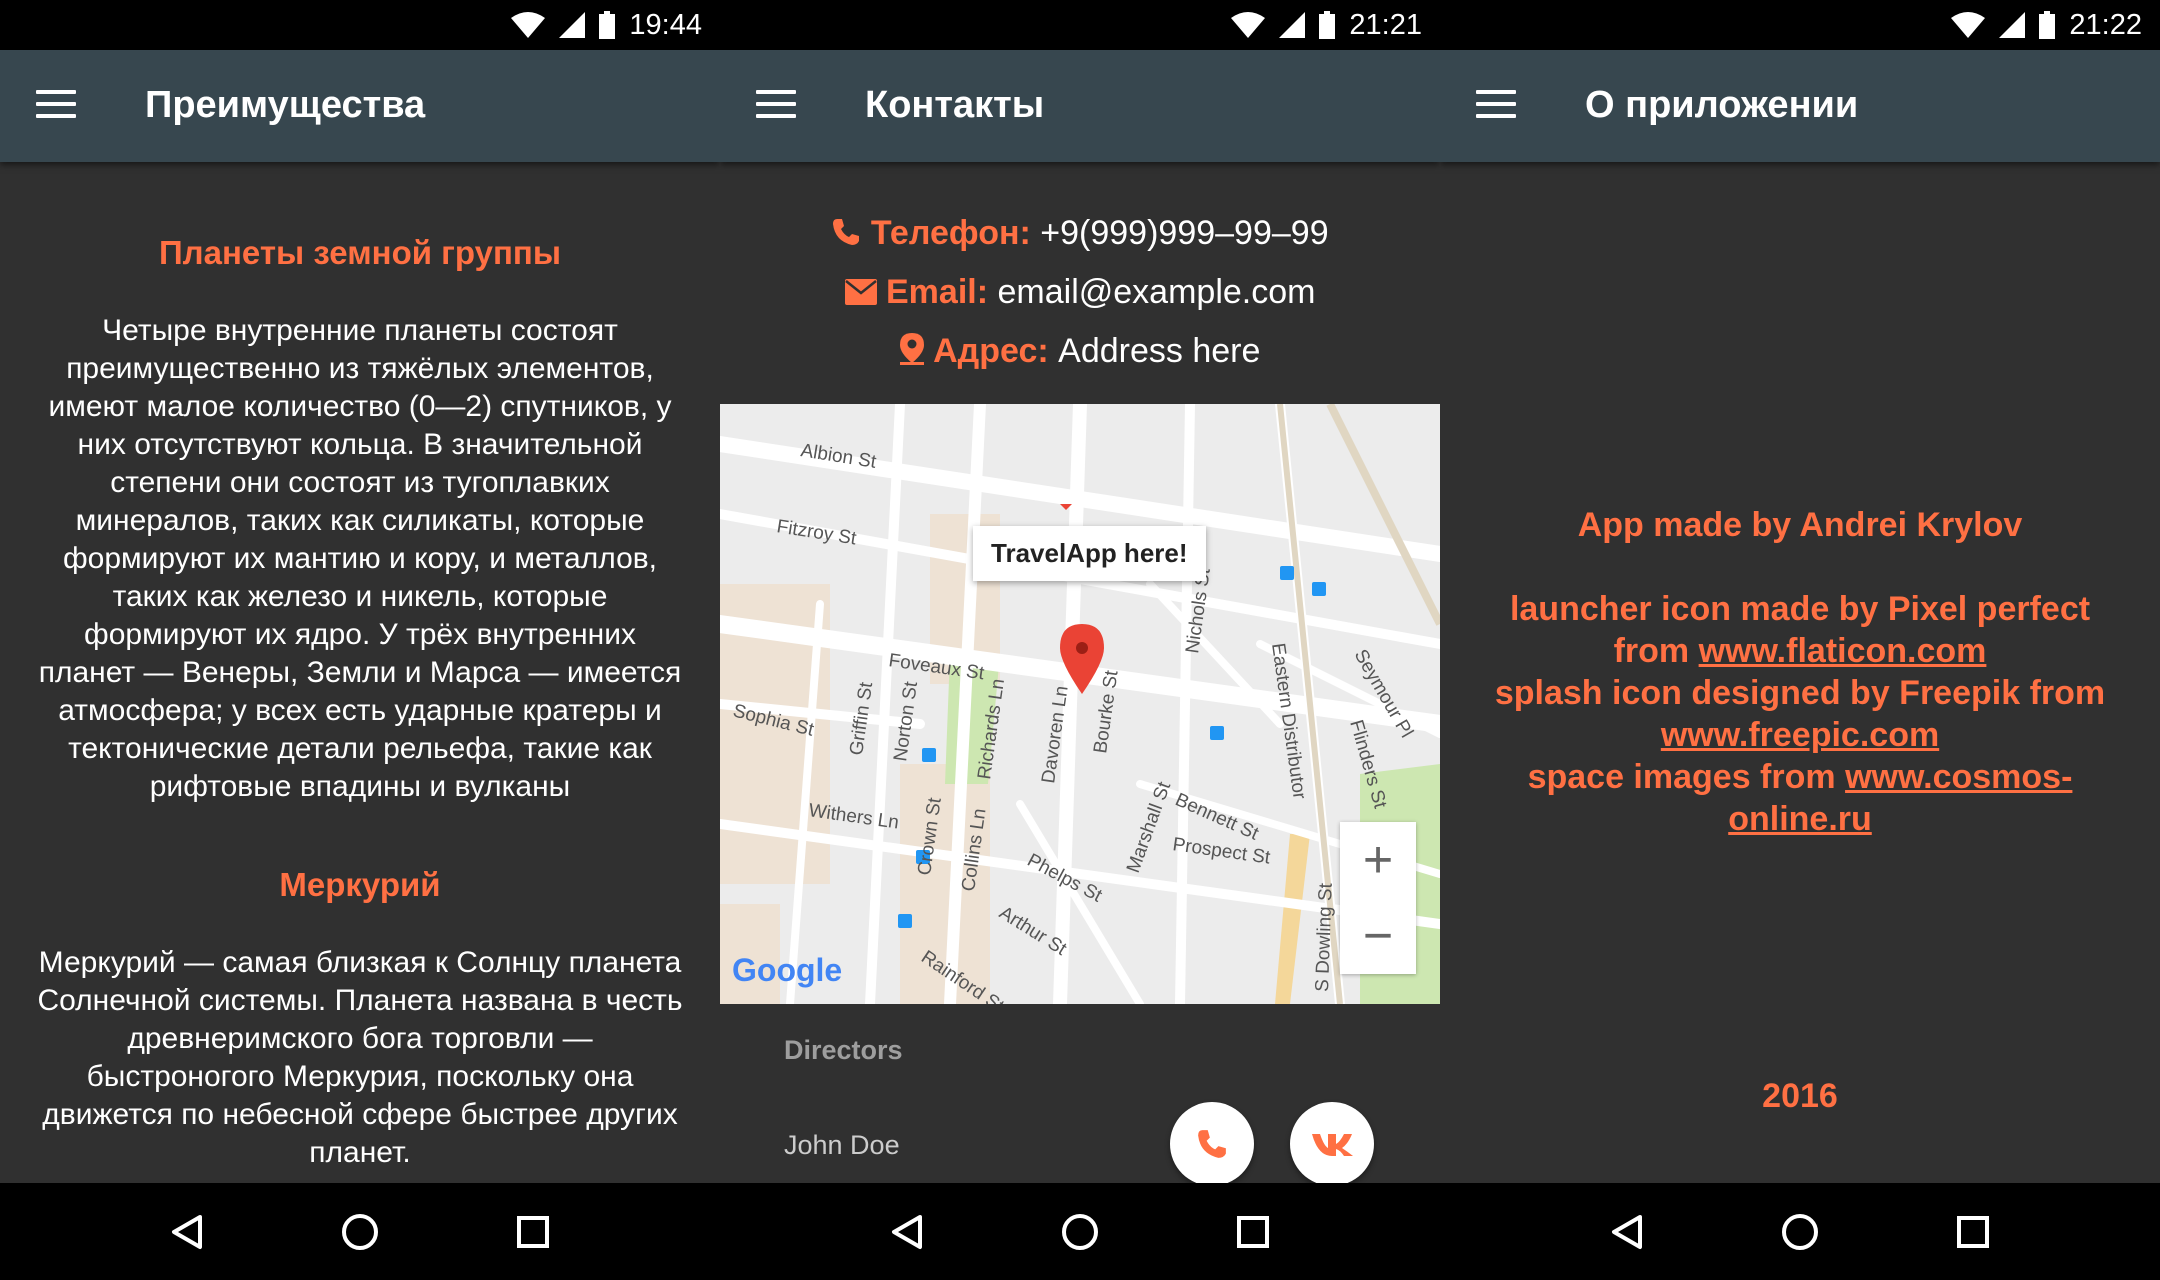 This screenshot has height=1280, width=2160. Describe the element at coordinates (1378, 860) in the screenshot. I see `zoom-in-button: +` at that location.